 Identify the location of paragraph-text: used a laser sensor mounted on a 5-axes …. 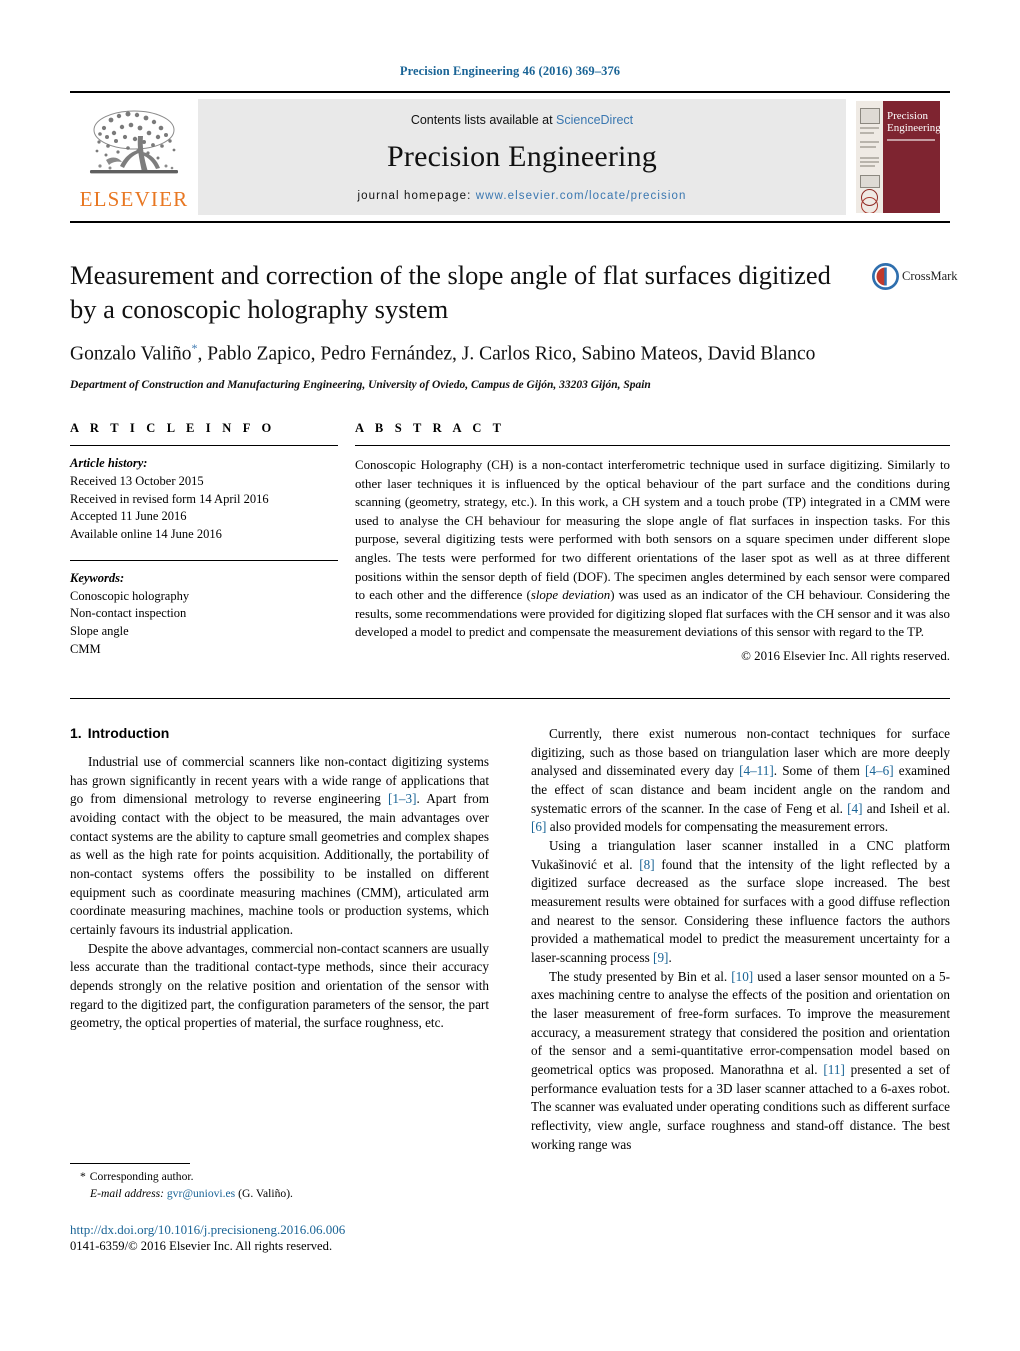
(740, 1022).